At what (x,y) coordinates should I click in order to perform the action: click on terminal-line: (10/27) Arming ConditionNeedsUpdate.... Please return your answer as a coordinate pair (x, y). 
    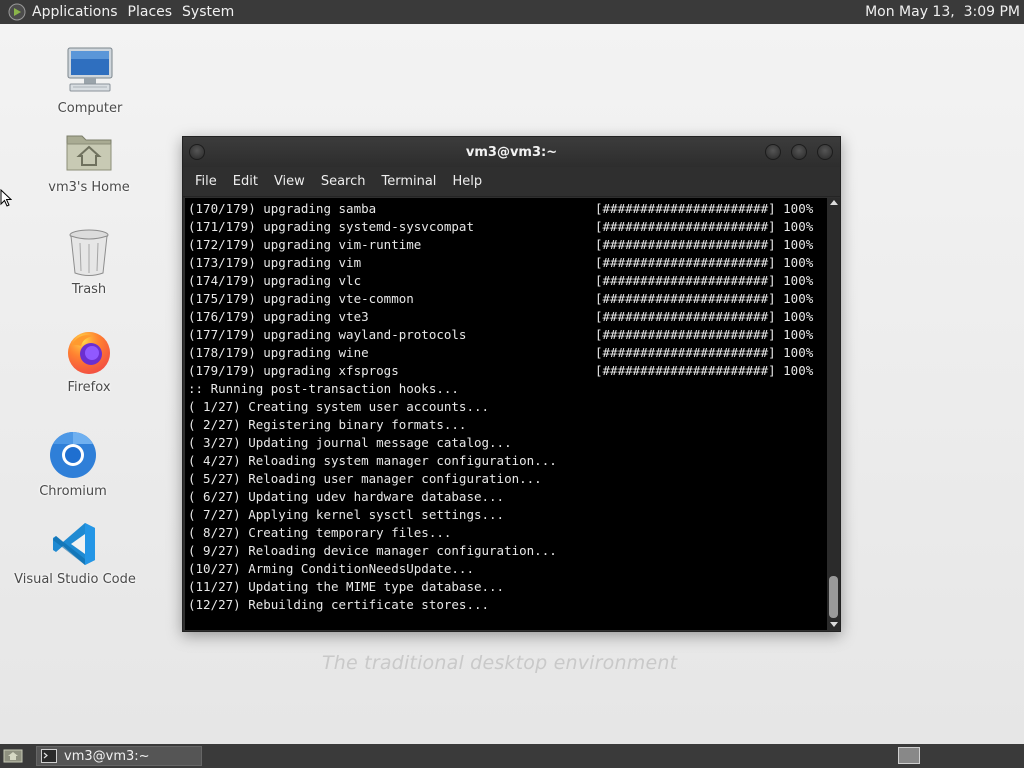
    Looking at the image, I should click on (507, 569).